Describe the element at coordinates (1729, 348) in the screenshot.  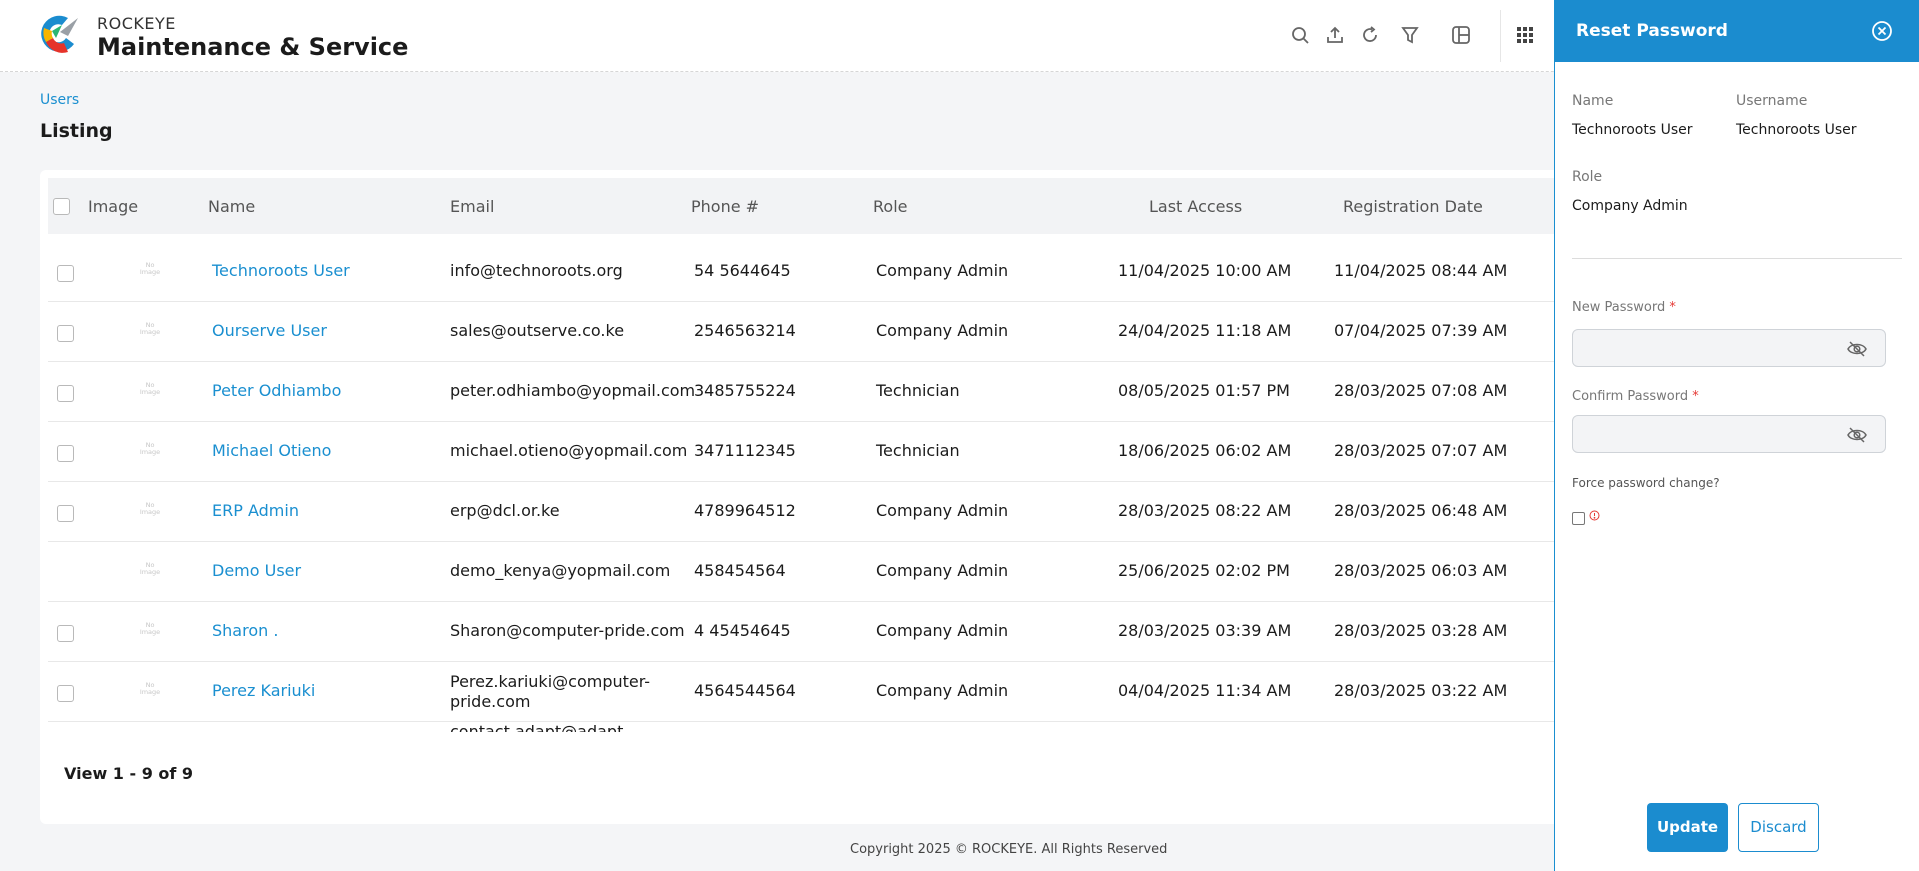
I see `new-password-field` at that location.